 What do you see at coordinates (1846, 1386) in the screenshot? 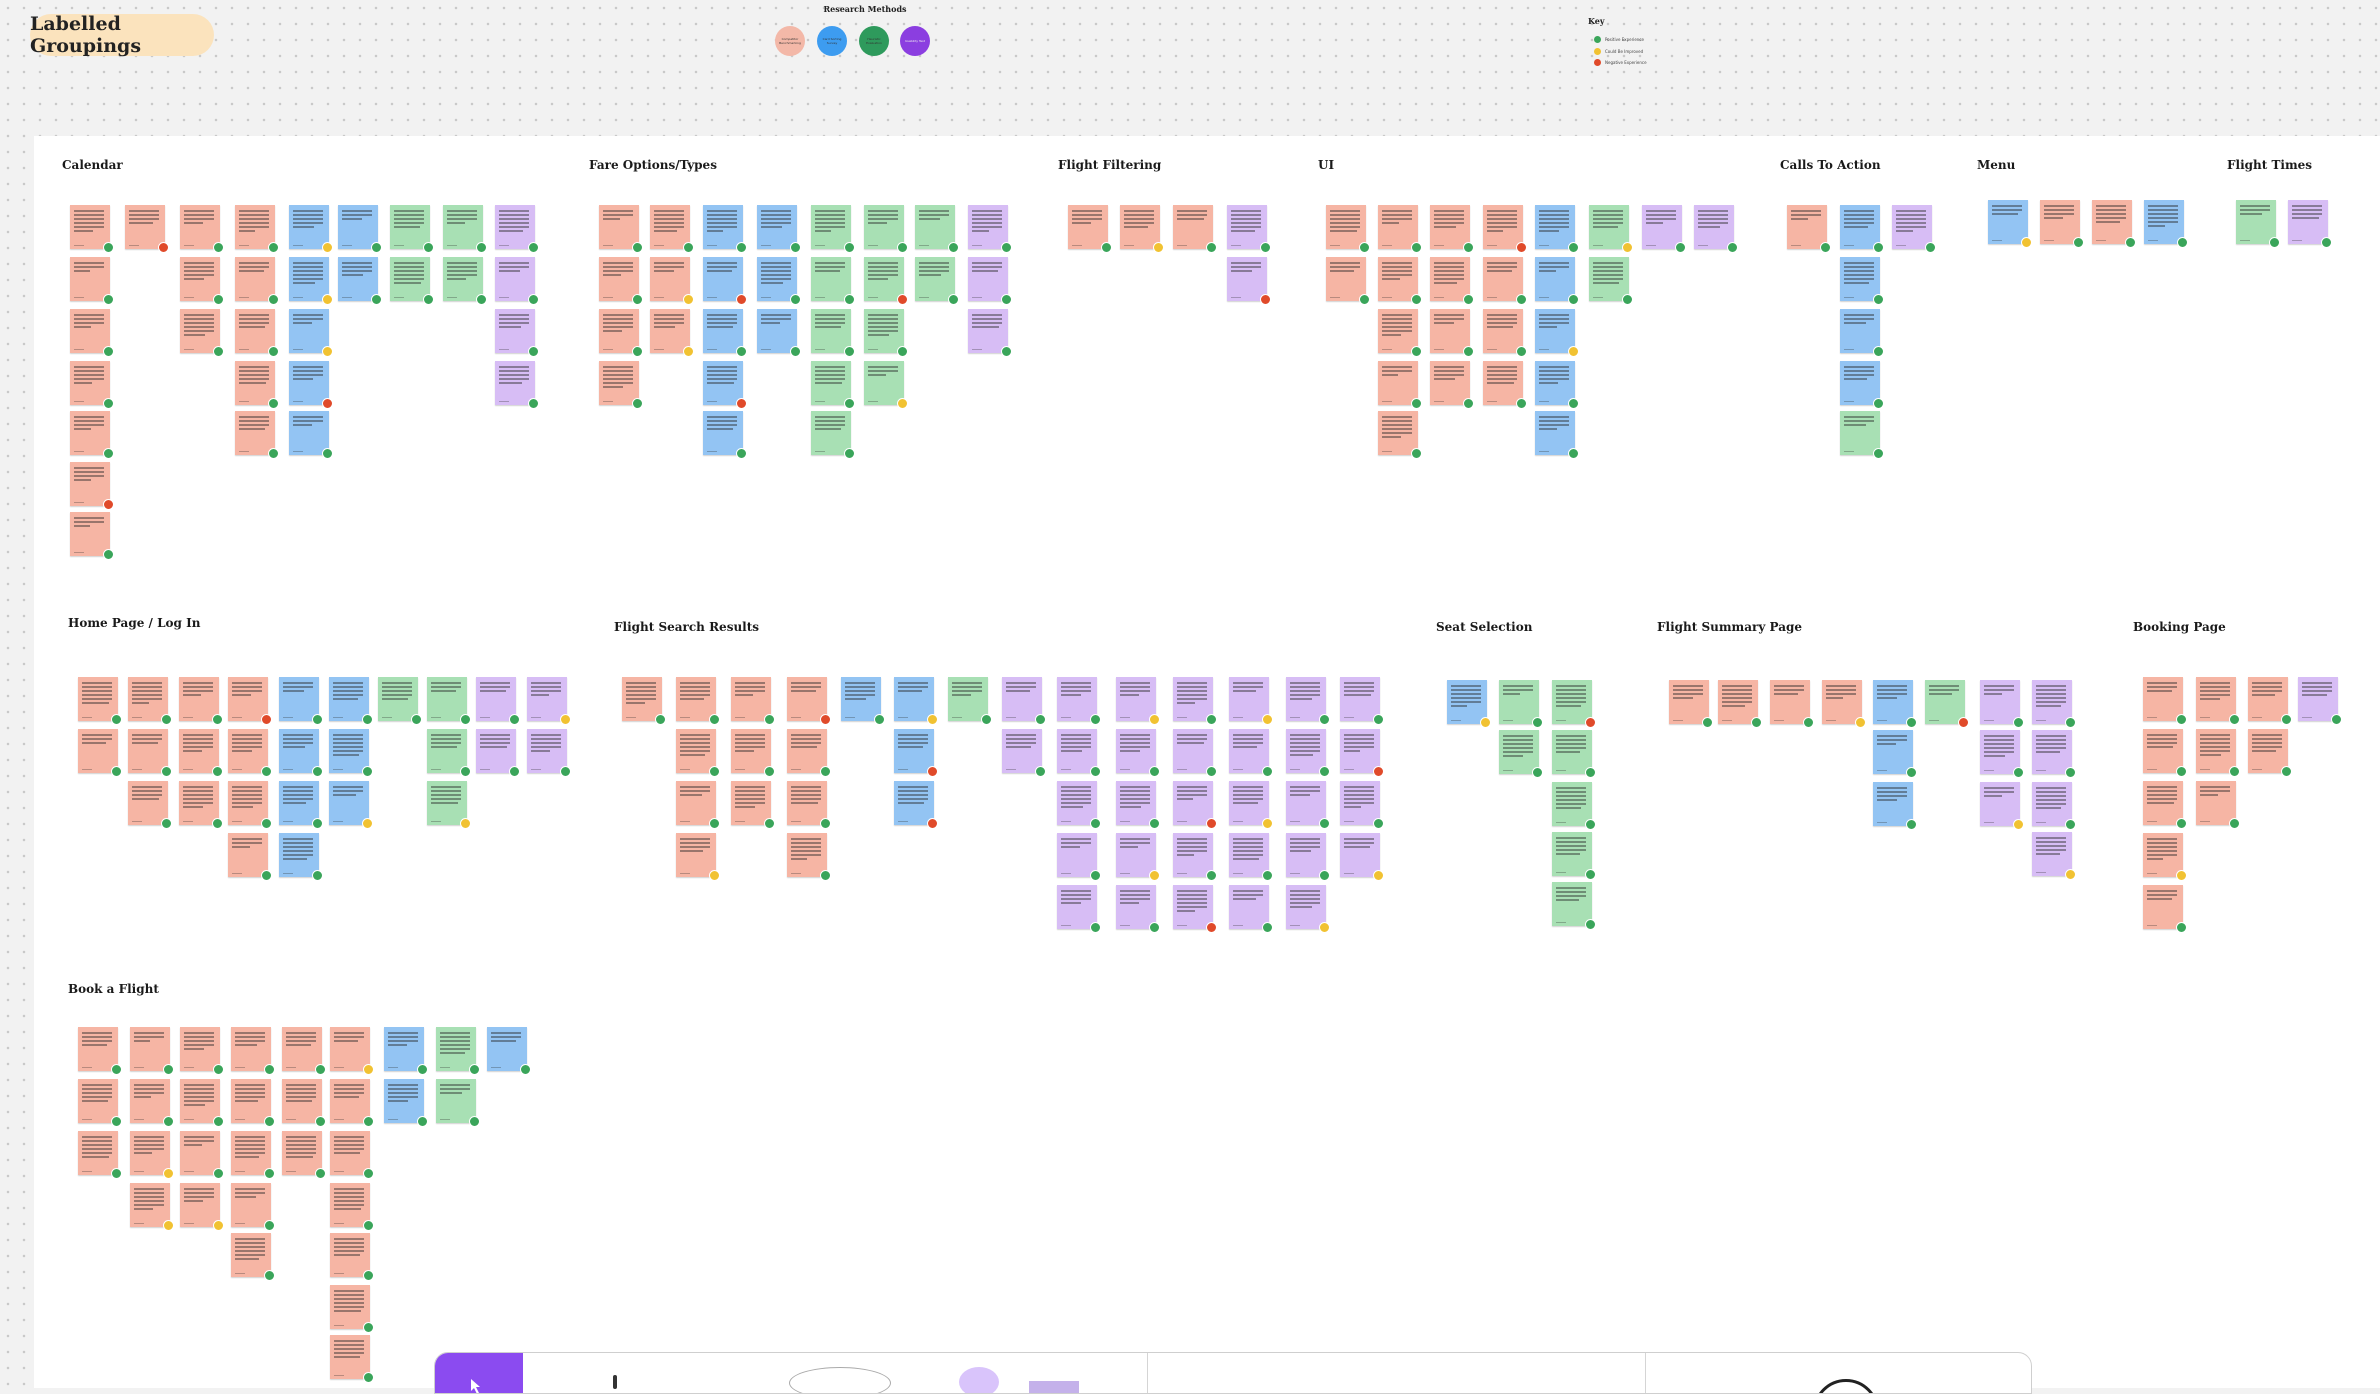
I see `stamp-tool-icon` at bounding box center [1846, 1386].